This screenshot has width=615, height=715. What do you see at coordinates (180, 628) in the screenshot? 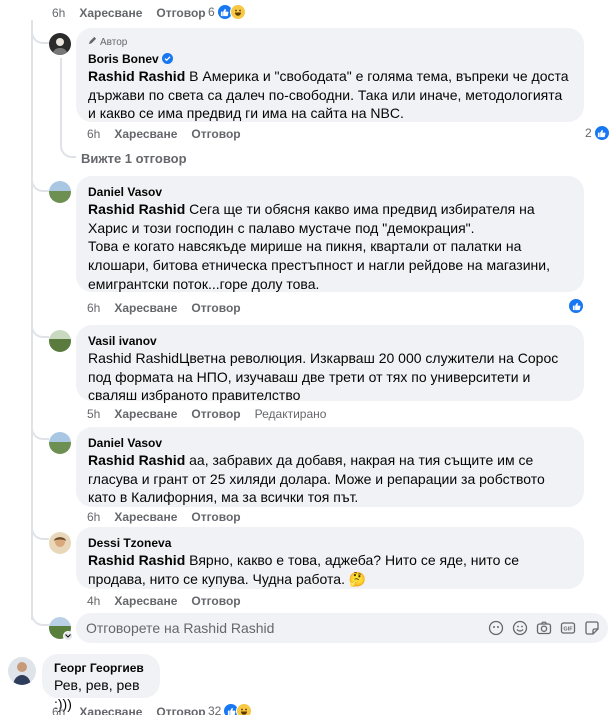
I see `reply-input-placeholder: Отговорете на Rashid Rashid` at bounding box center [180, 628].